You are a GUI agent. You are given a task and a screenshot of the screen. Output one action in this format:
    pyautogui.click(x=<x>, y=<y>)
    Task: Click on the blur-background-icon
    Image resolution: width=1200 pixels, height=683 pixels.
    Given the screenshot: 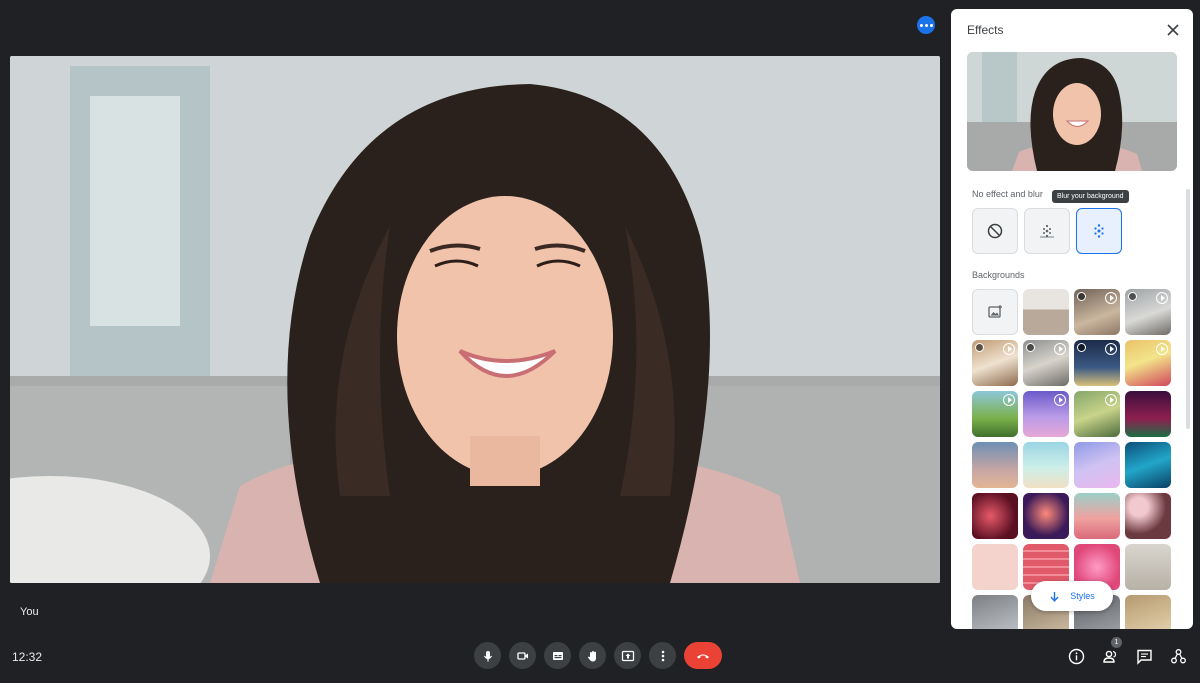 What is the action you would take?
    pyautogui.click(x=1099, y=231)
    